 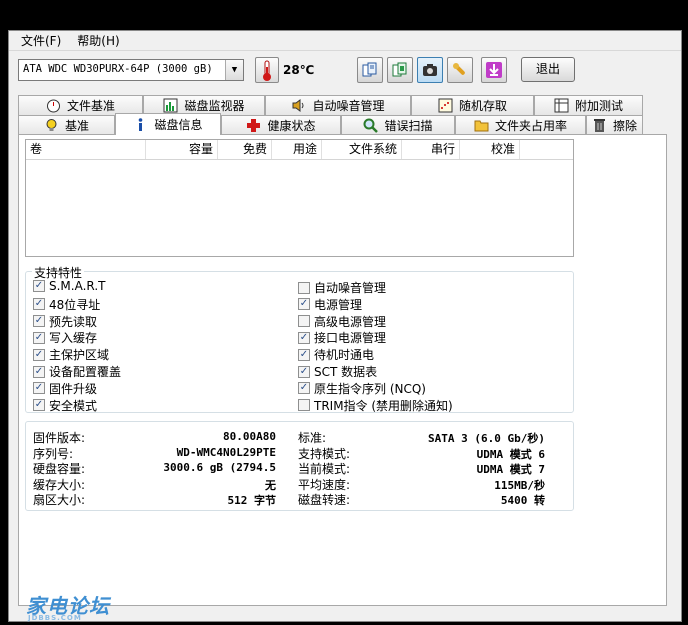 I want to click on options-button, so click(x=460, y=70).